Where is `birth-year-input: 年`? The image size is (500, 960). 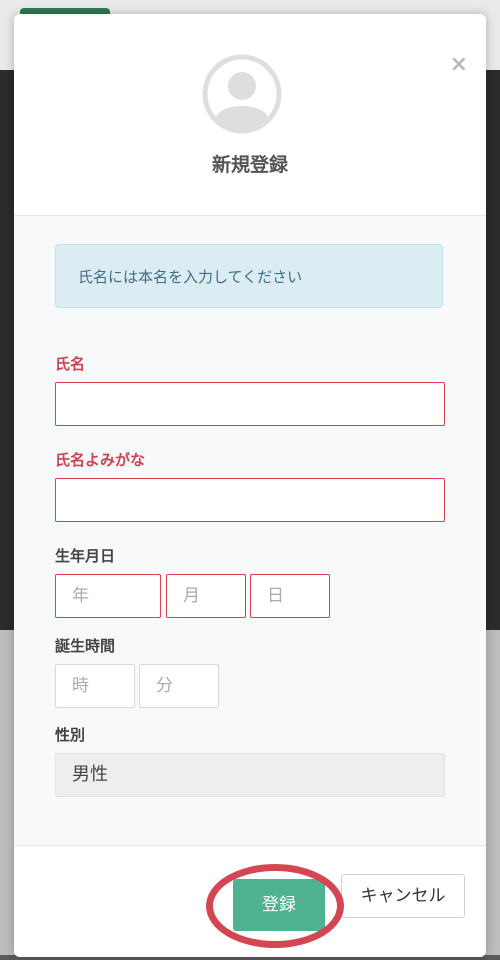
birth-year-input: 年 is located at coordinates (108, 596).